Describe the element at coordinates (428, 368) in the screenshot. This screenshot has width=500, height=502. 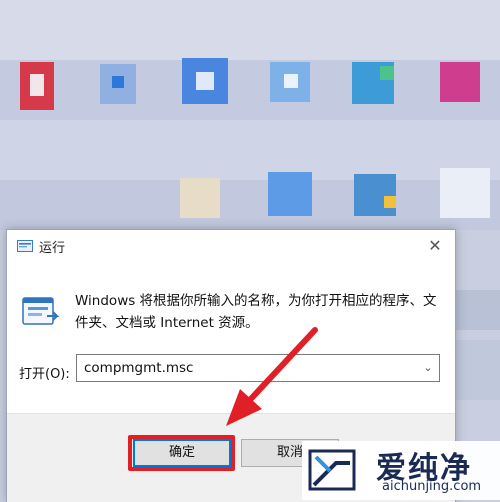
I see `dropdown-arrow-icon: ⌄` at that location.